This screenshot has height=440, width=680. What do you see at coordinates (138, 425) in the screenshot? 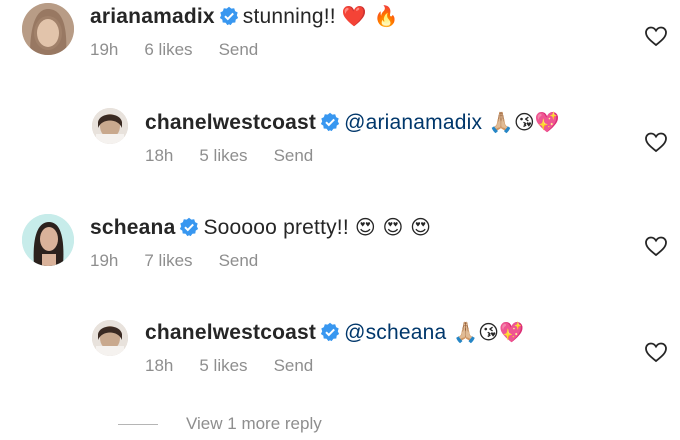
I see `divider-line` at bounding box center [138, 425].